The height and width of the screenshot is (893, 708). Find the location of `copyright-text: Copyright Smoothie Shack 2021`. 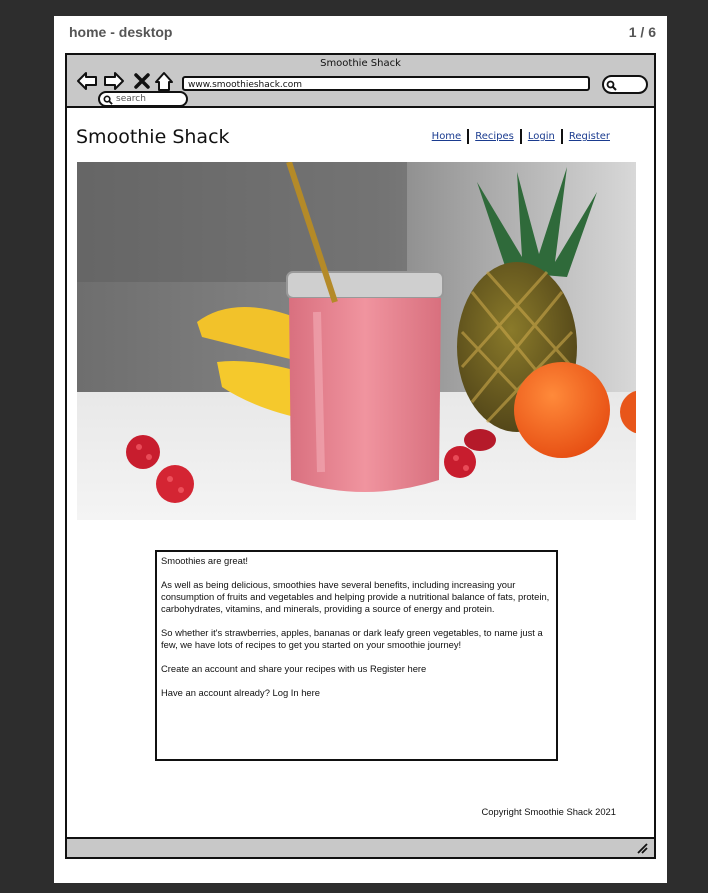

copyright-text: Copyright Smoothie Shack 2021 is located at coordinates (548, 811).